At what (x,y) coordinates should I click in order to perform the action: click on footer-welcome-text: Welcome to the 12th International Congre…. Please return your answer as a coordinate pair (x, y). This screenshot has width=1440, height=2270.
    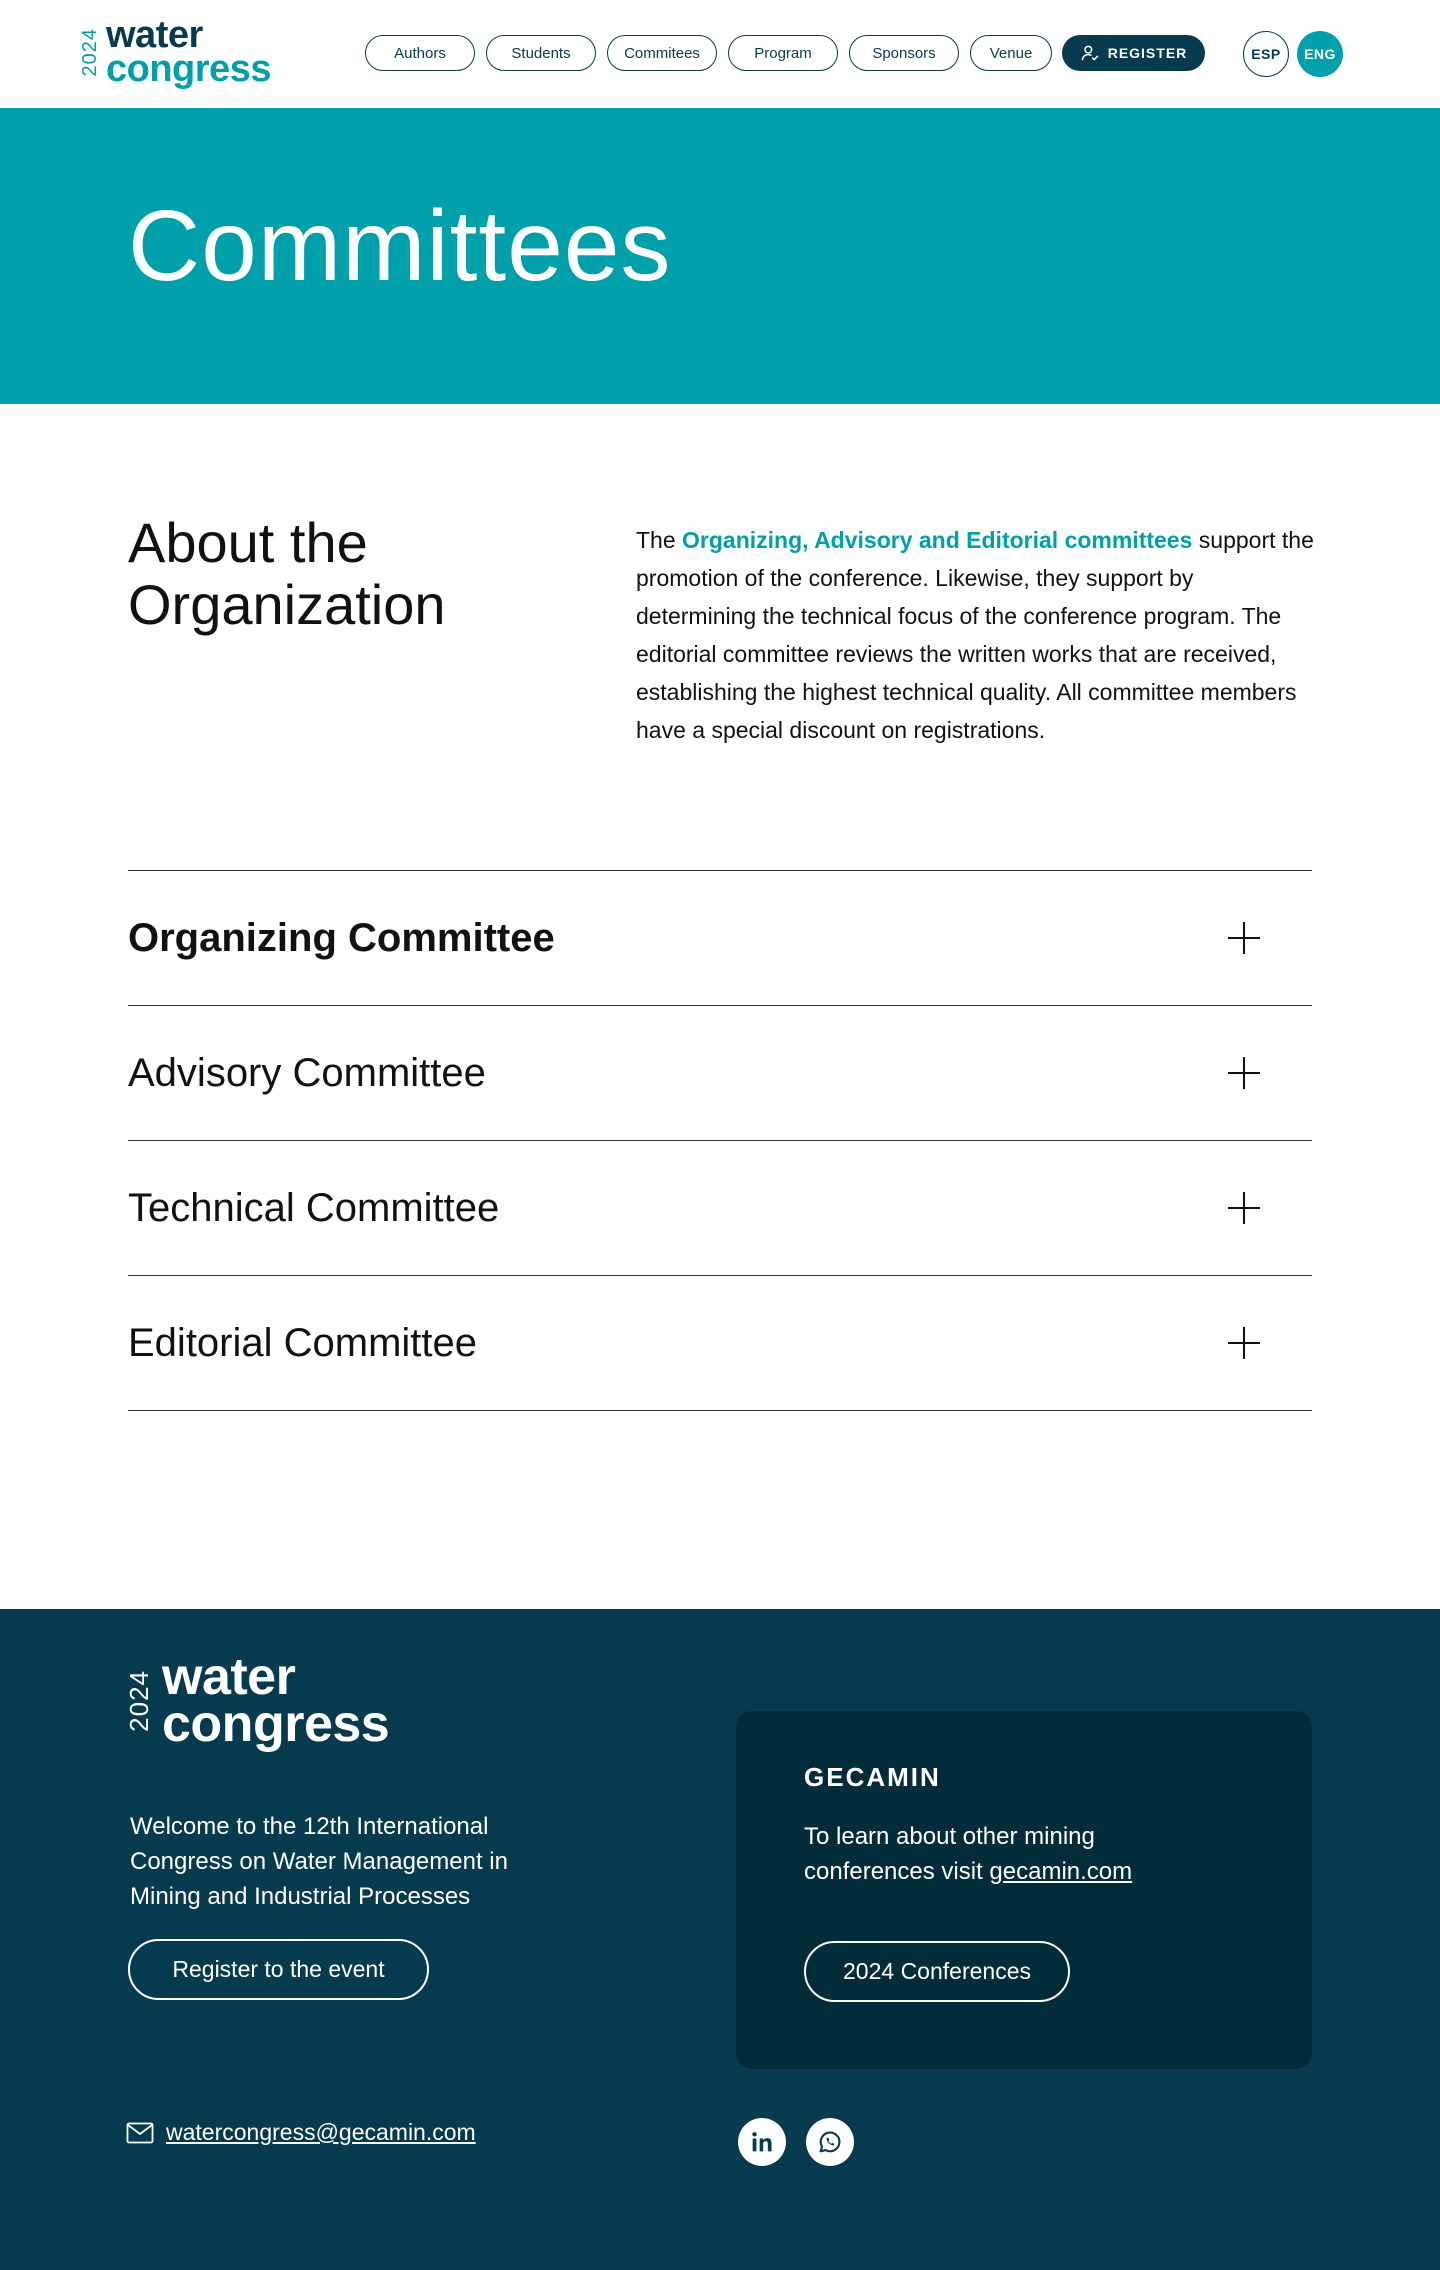
    Looking at the image, I should click on (319, 1861).